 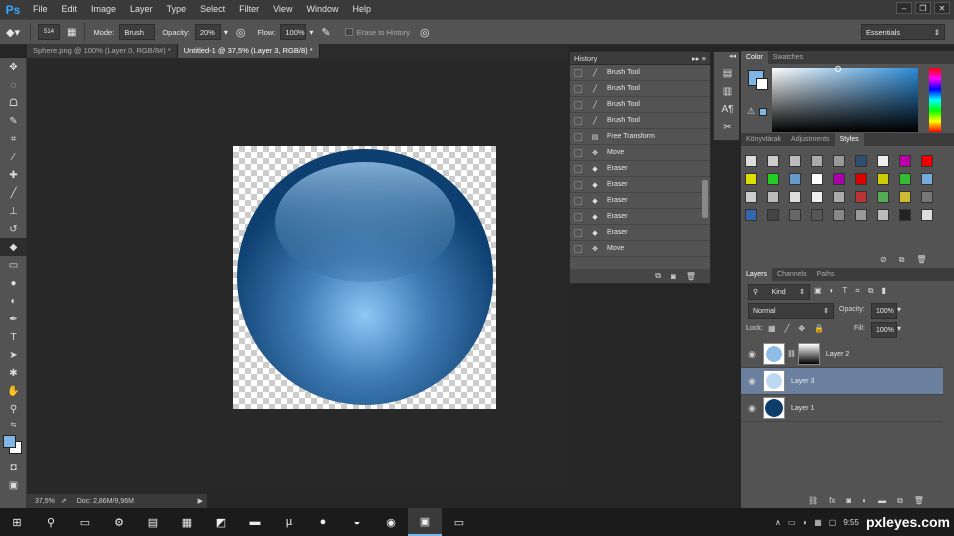 I want to click on layer-opacity-input: 100%, so click(x=884, y=311).